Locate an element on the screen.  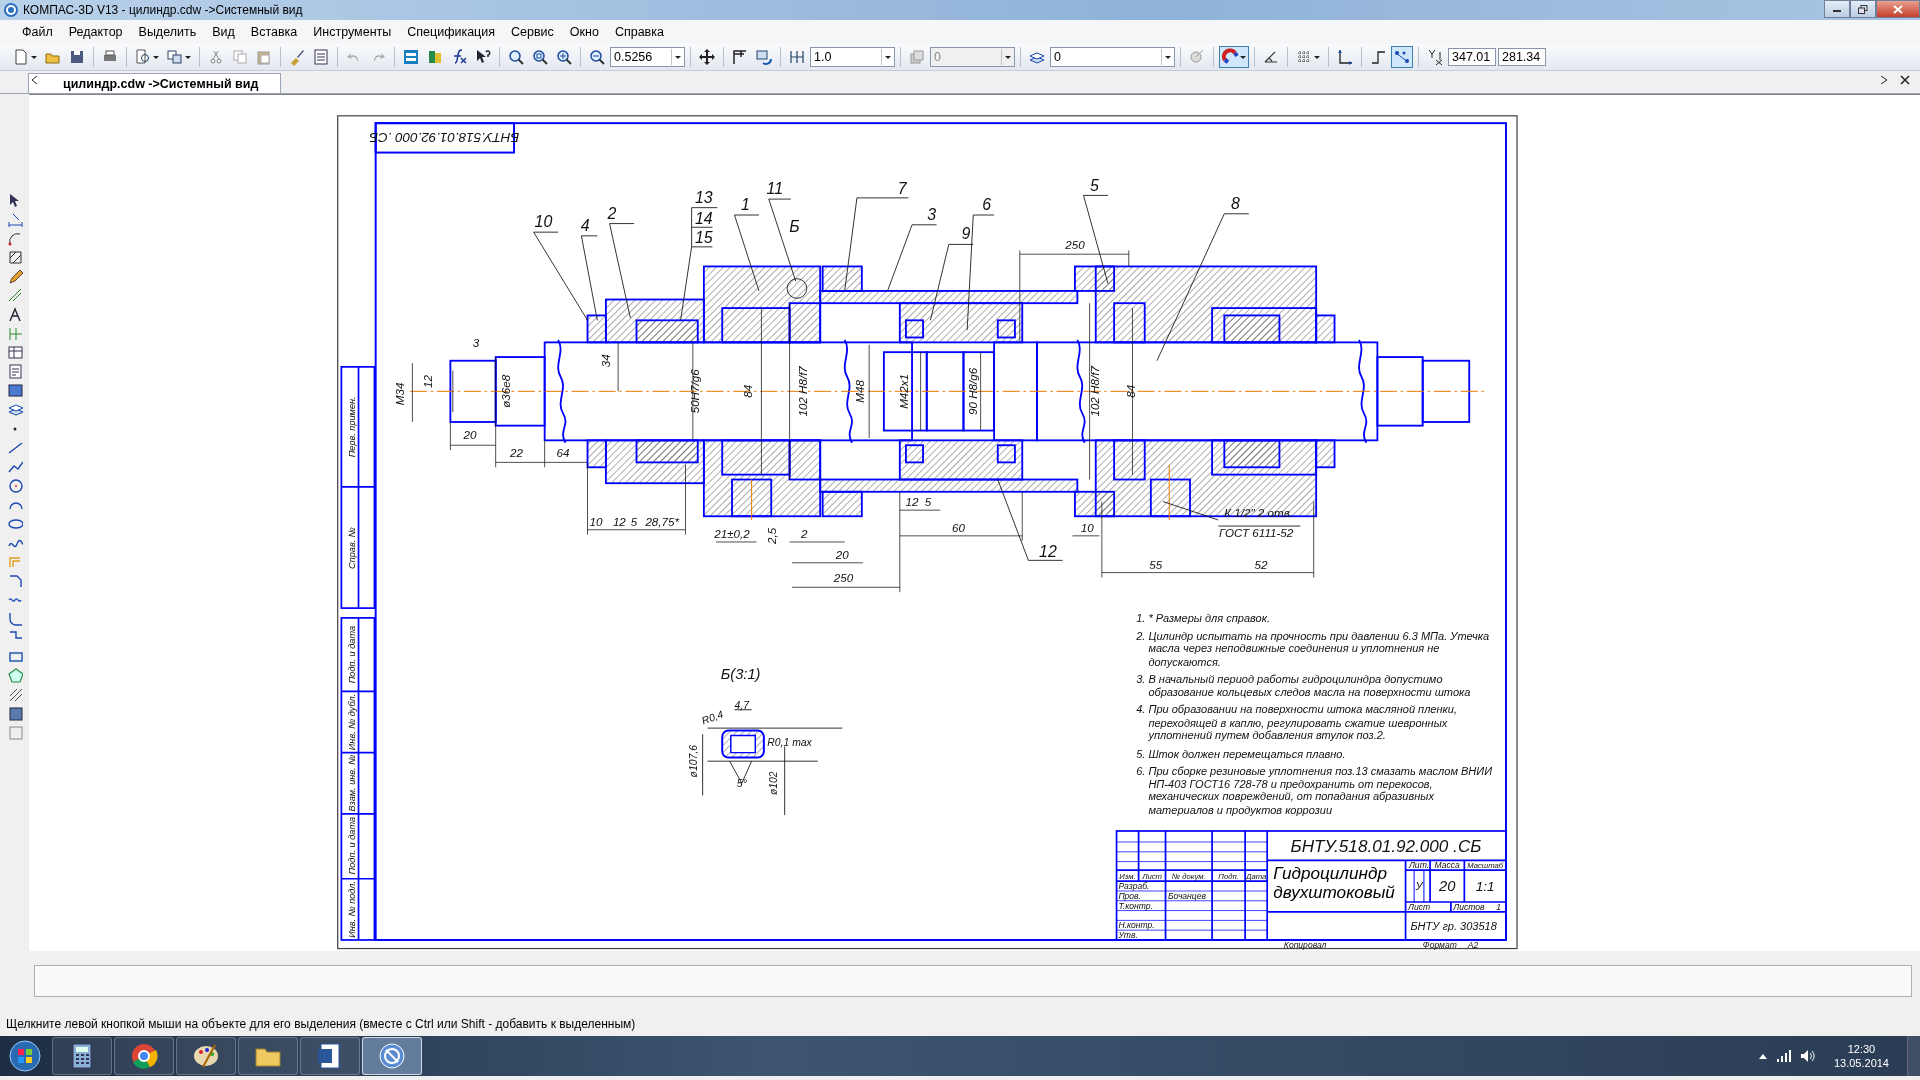
role-label: Разраб. is located at coordinates (1134, 886).